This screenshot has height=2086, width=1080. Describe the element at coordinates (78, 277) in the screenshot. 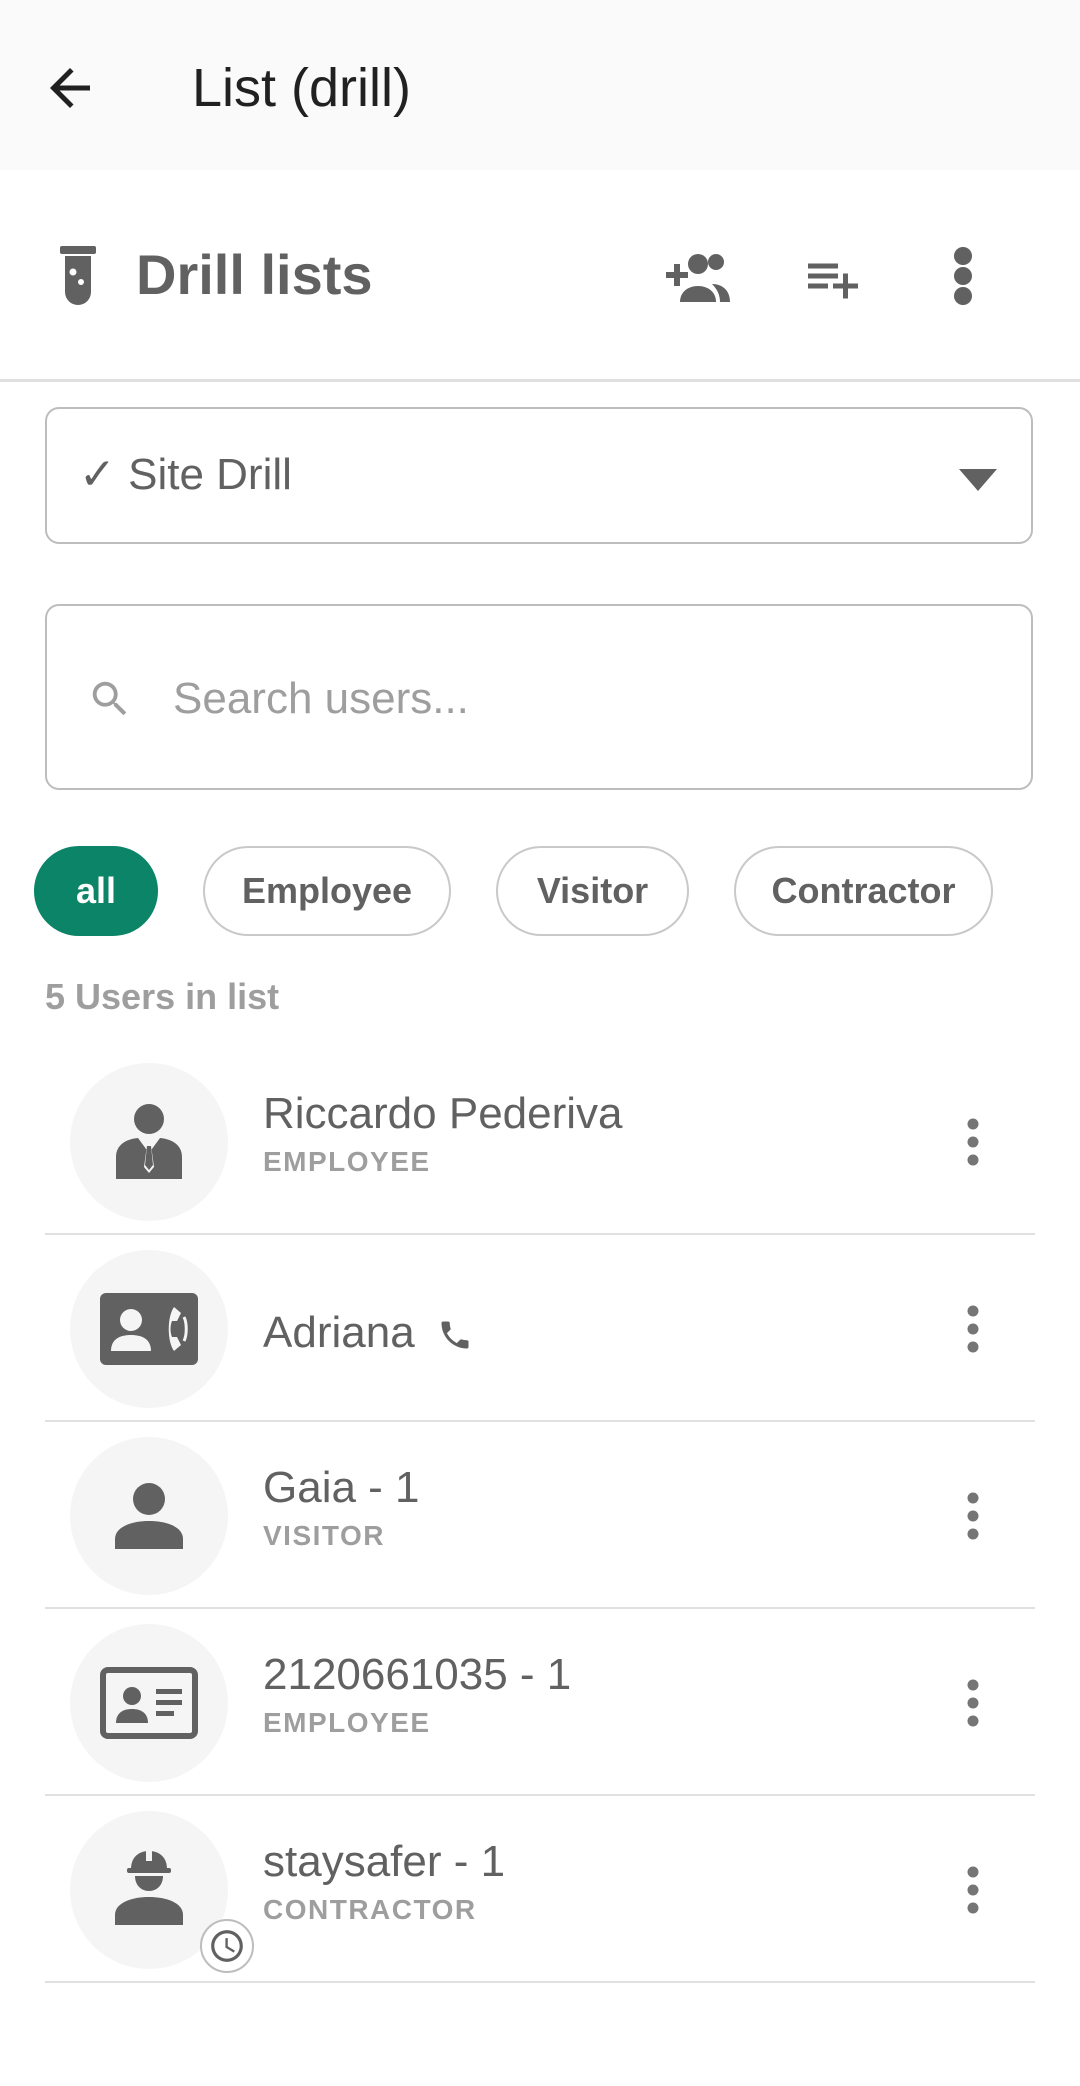

I see `test-tube-icon` at that location.